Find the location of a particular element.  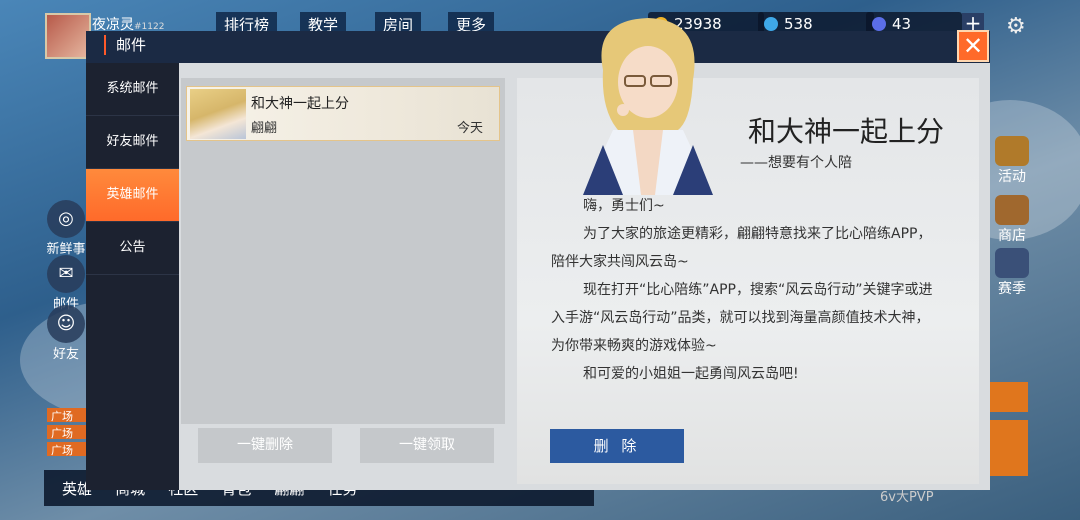

player-avatar is located at coordinates (68, 36).